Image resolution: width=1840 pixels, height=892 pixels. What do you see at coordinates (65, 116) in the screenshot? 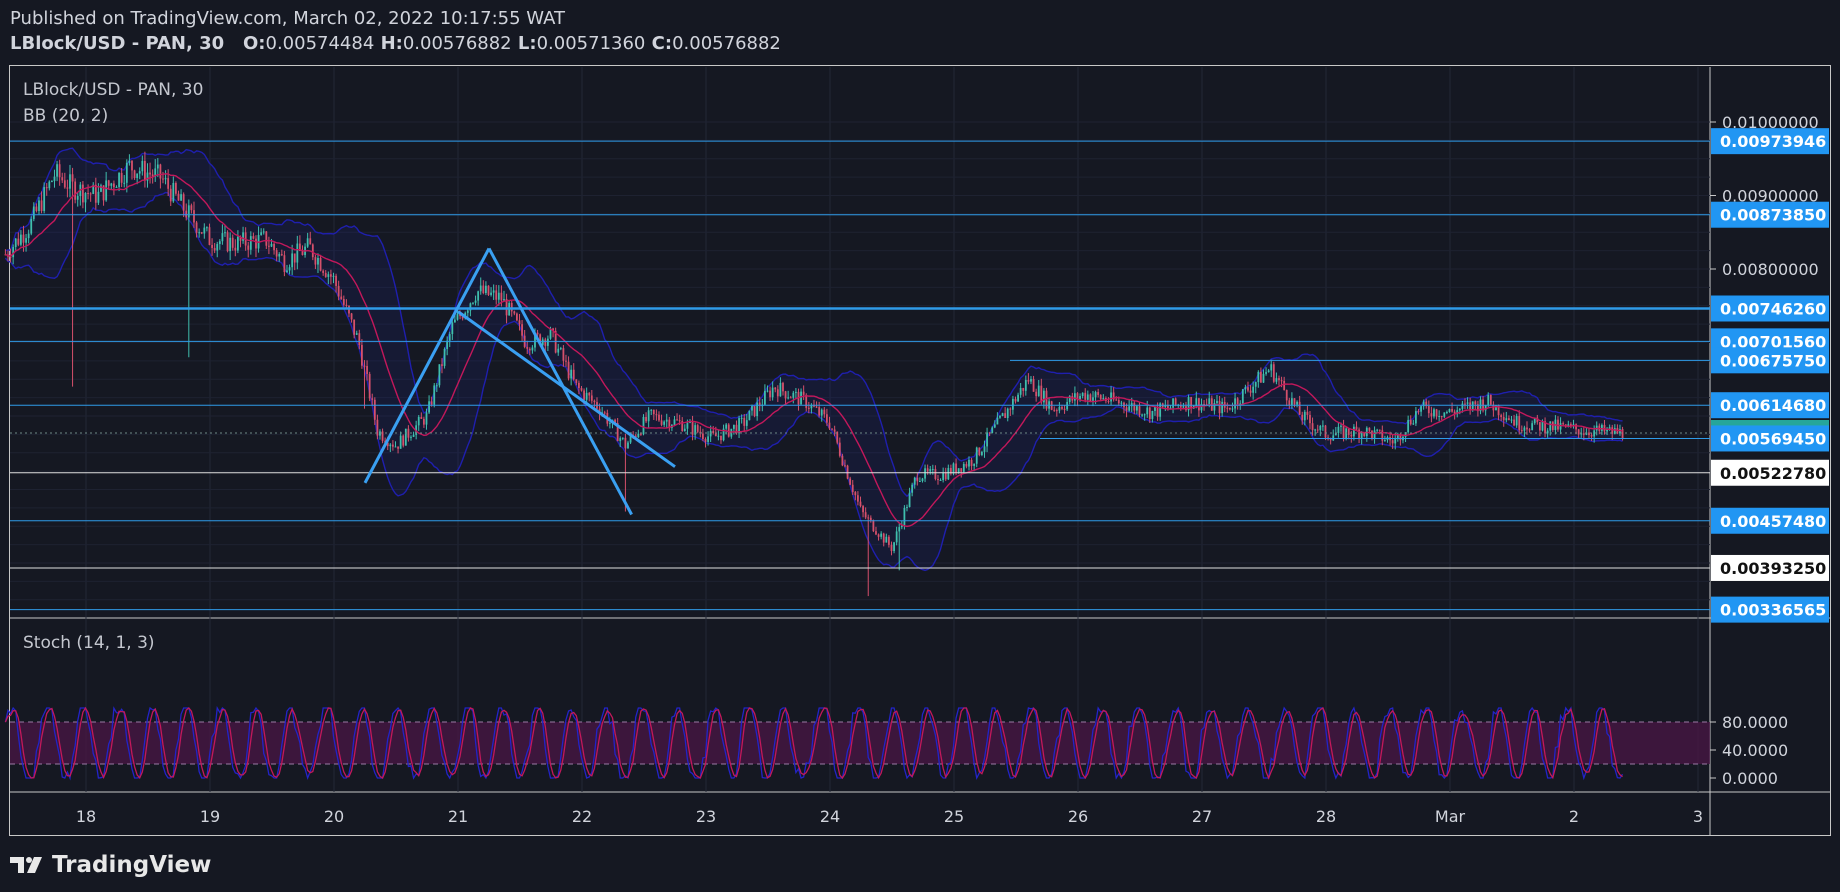
I see `bb-indicator-label: BB (20, 2)` at bounding box center [65, 116].